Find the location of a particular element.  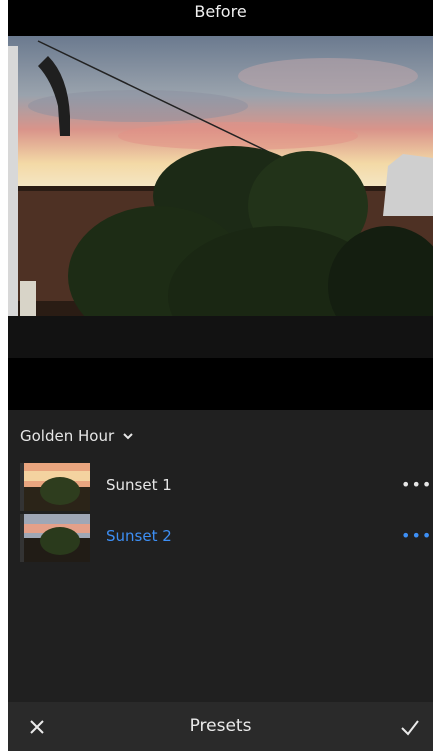

presets-title: Presets is located at coordinates (220, 726).